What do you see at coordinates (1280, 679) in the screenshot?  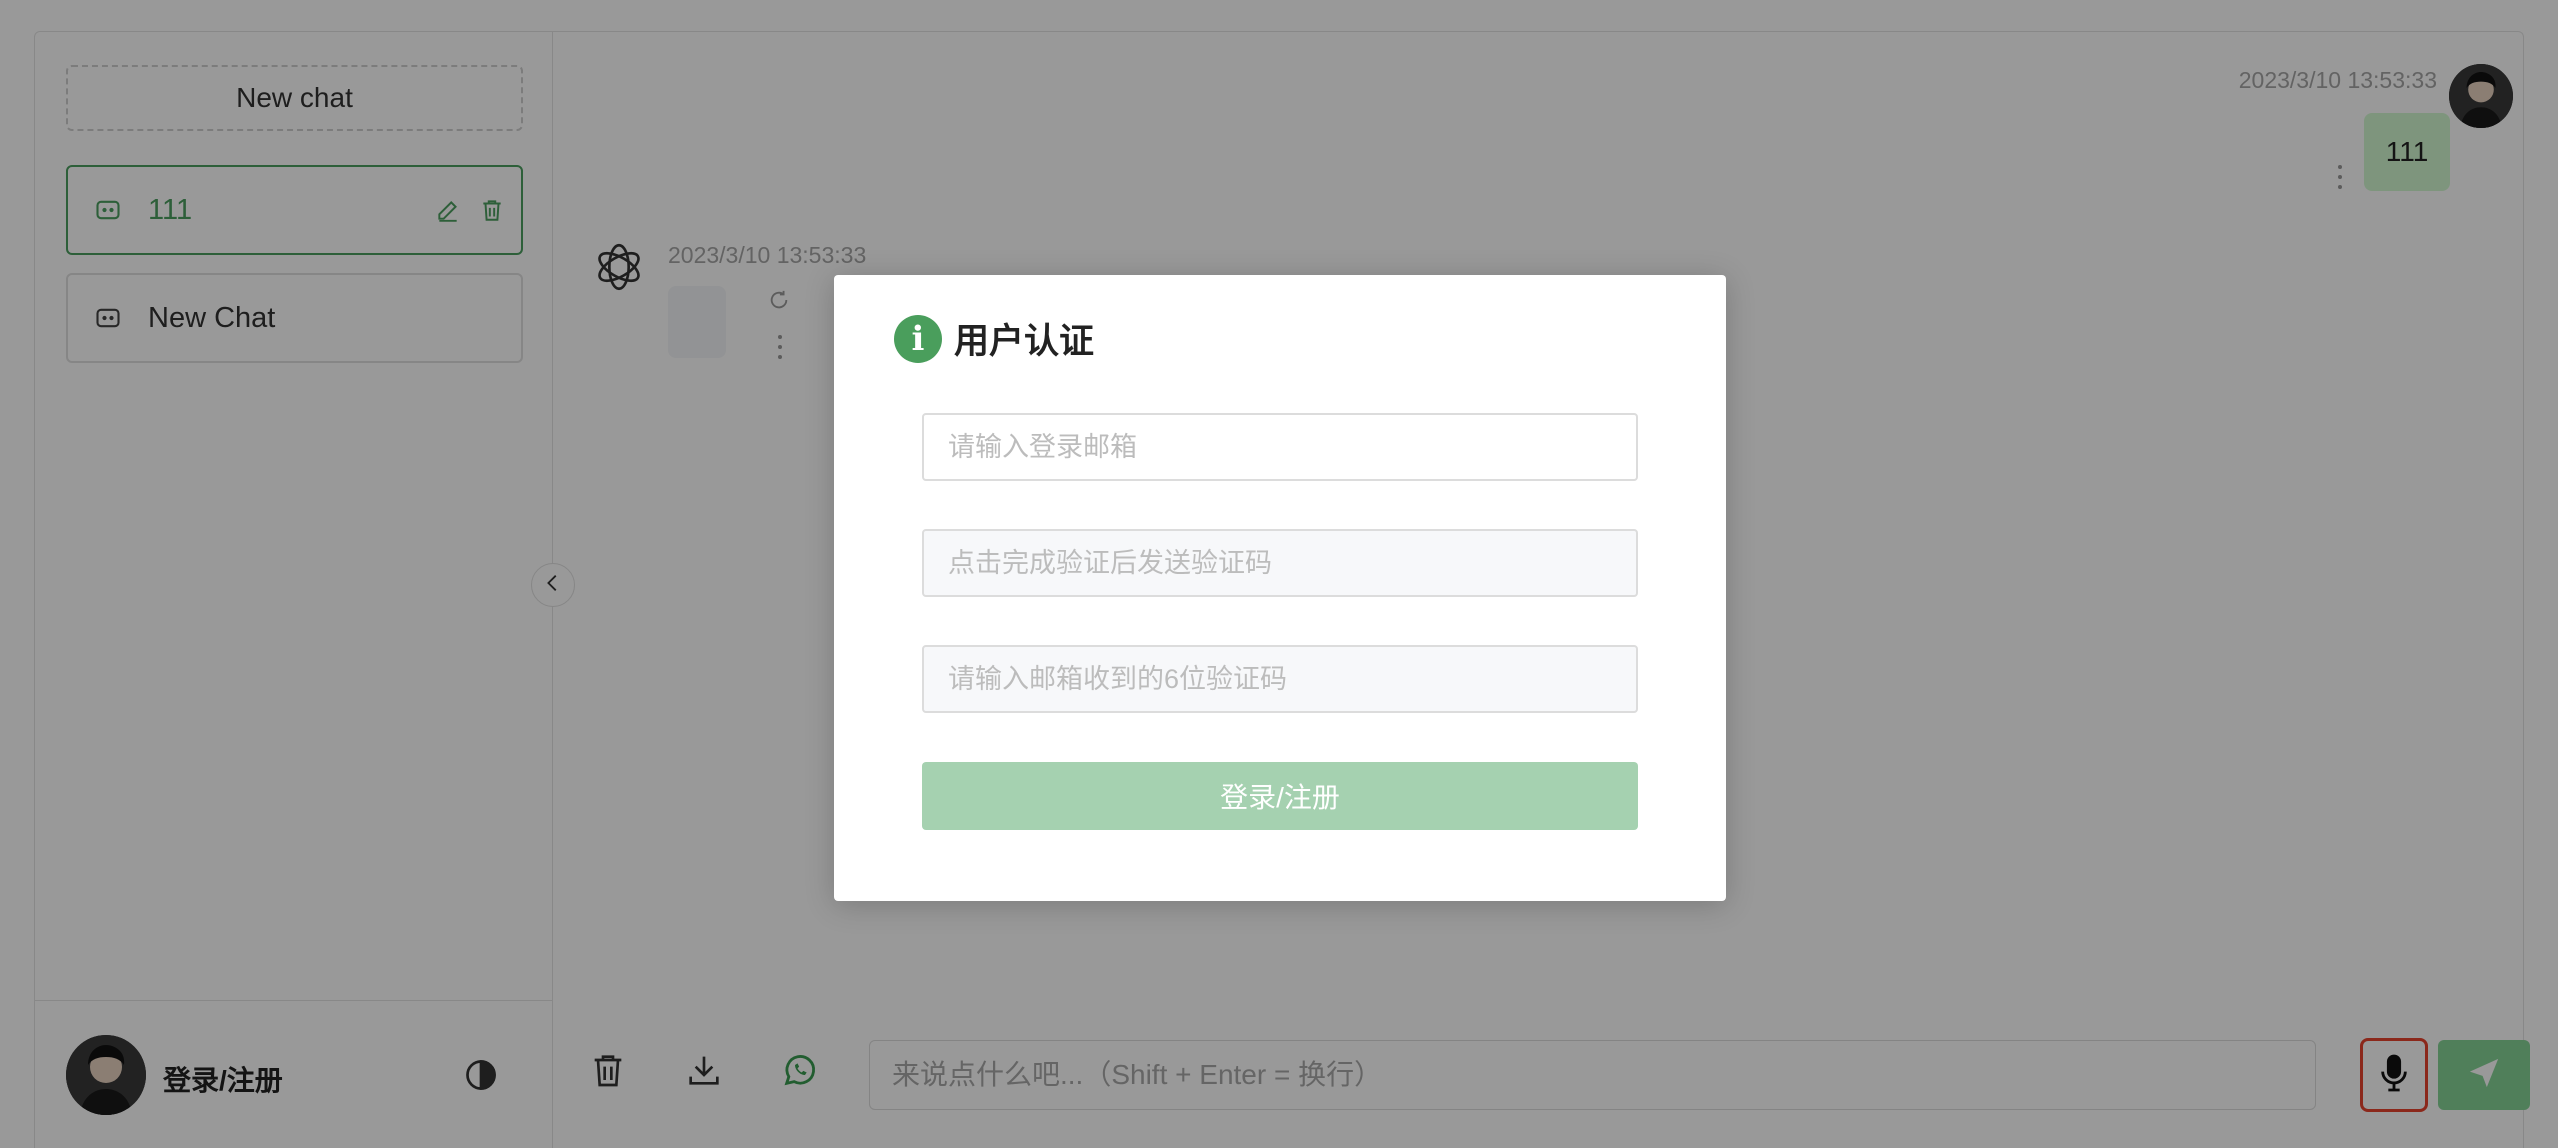 I see `verification-code-field` at bounding box center [1280, 679].